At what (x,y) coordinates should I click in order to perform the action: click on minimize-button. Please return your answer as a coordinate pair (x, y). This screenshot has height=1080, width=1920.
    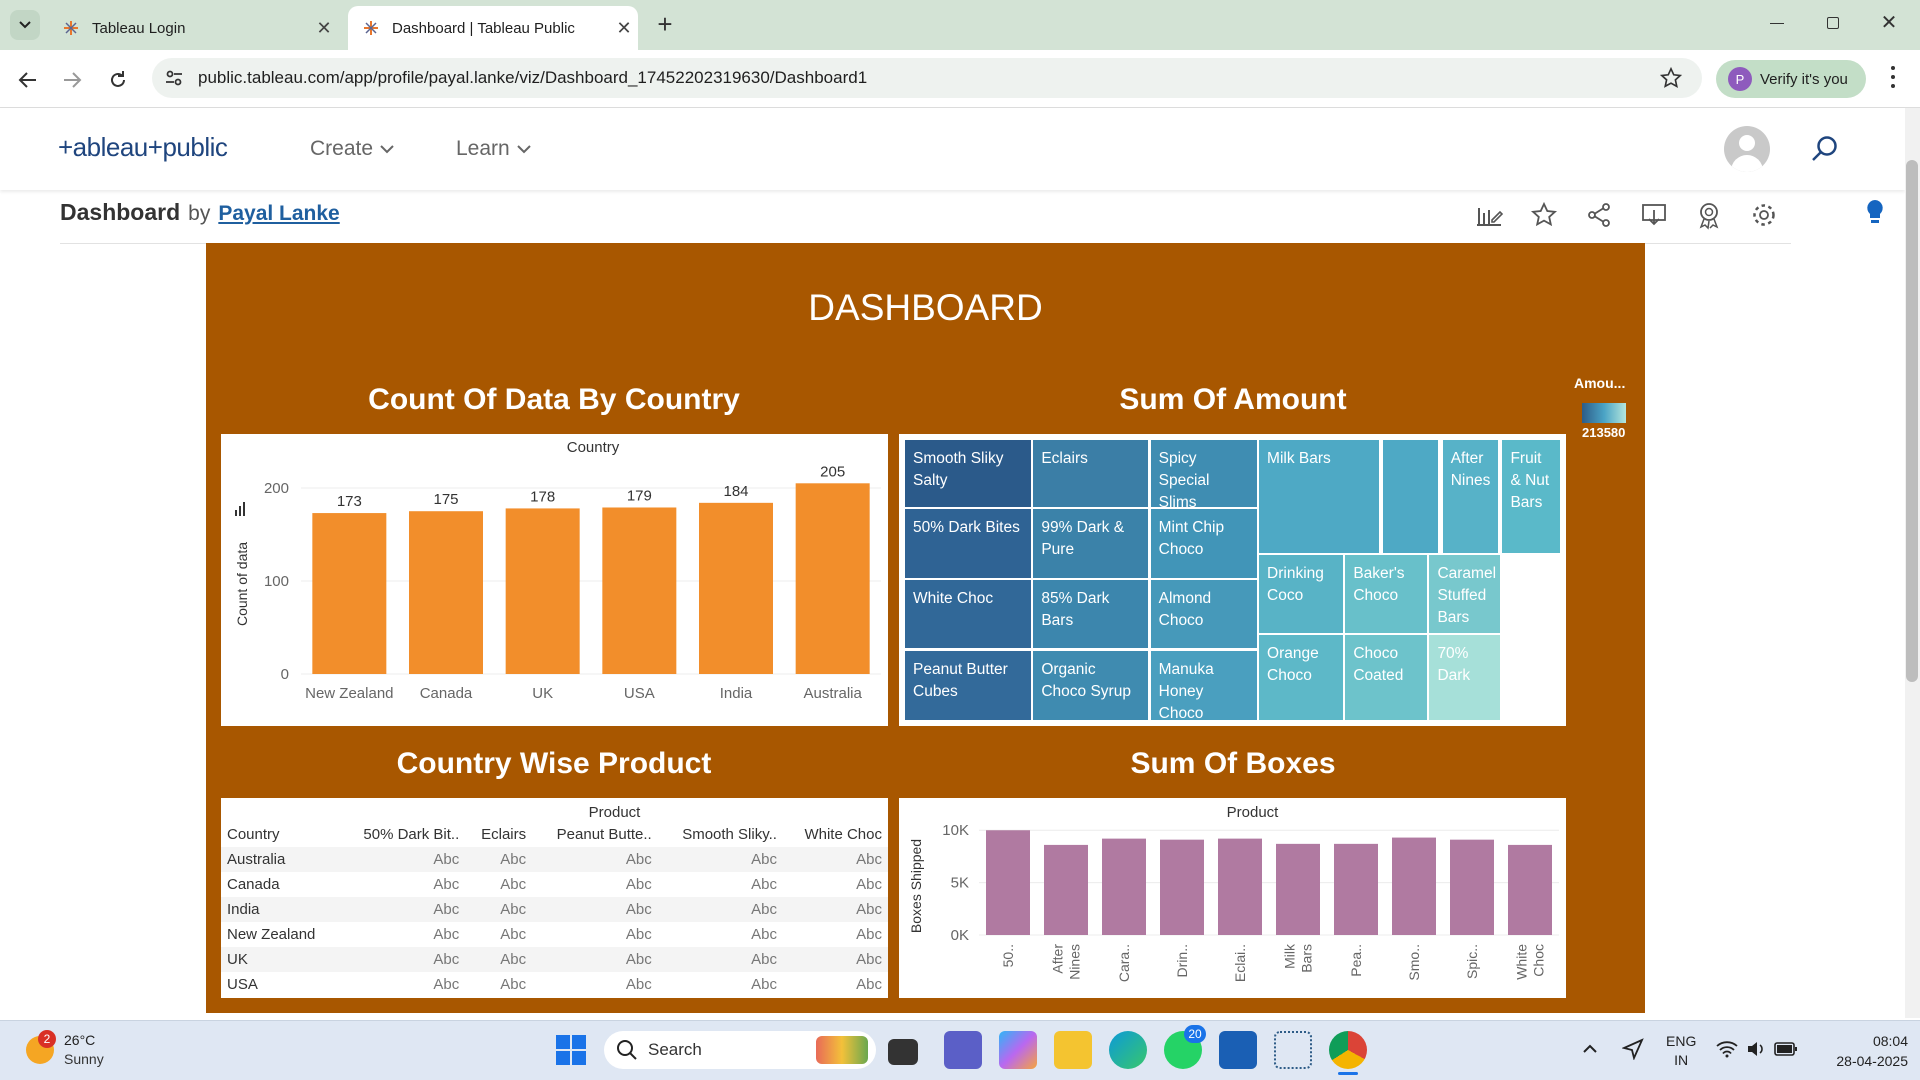
    Looking at the image, I should click on (1777, 24).